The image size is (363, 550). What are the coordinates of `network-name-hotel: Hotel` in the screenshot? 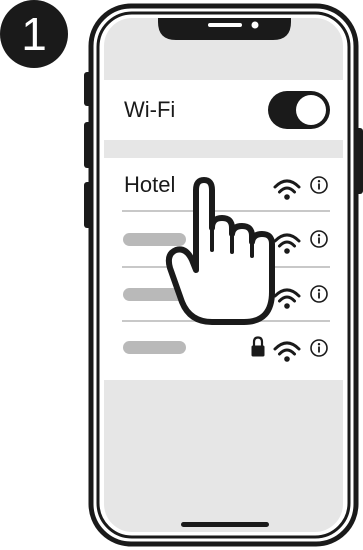 It's located at (149, 185).